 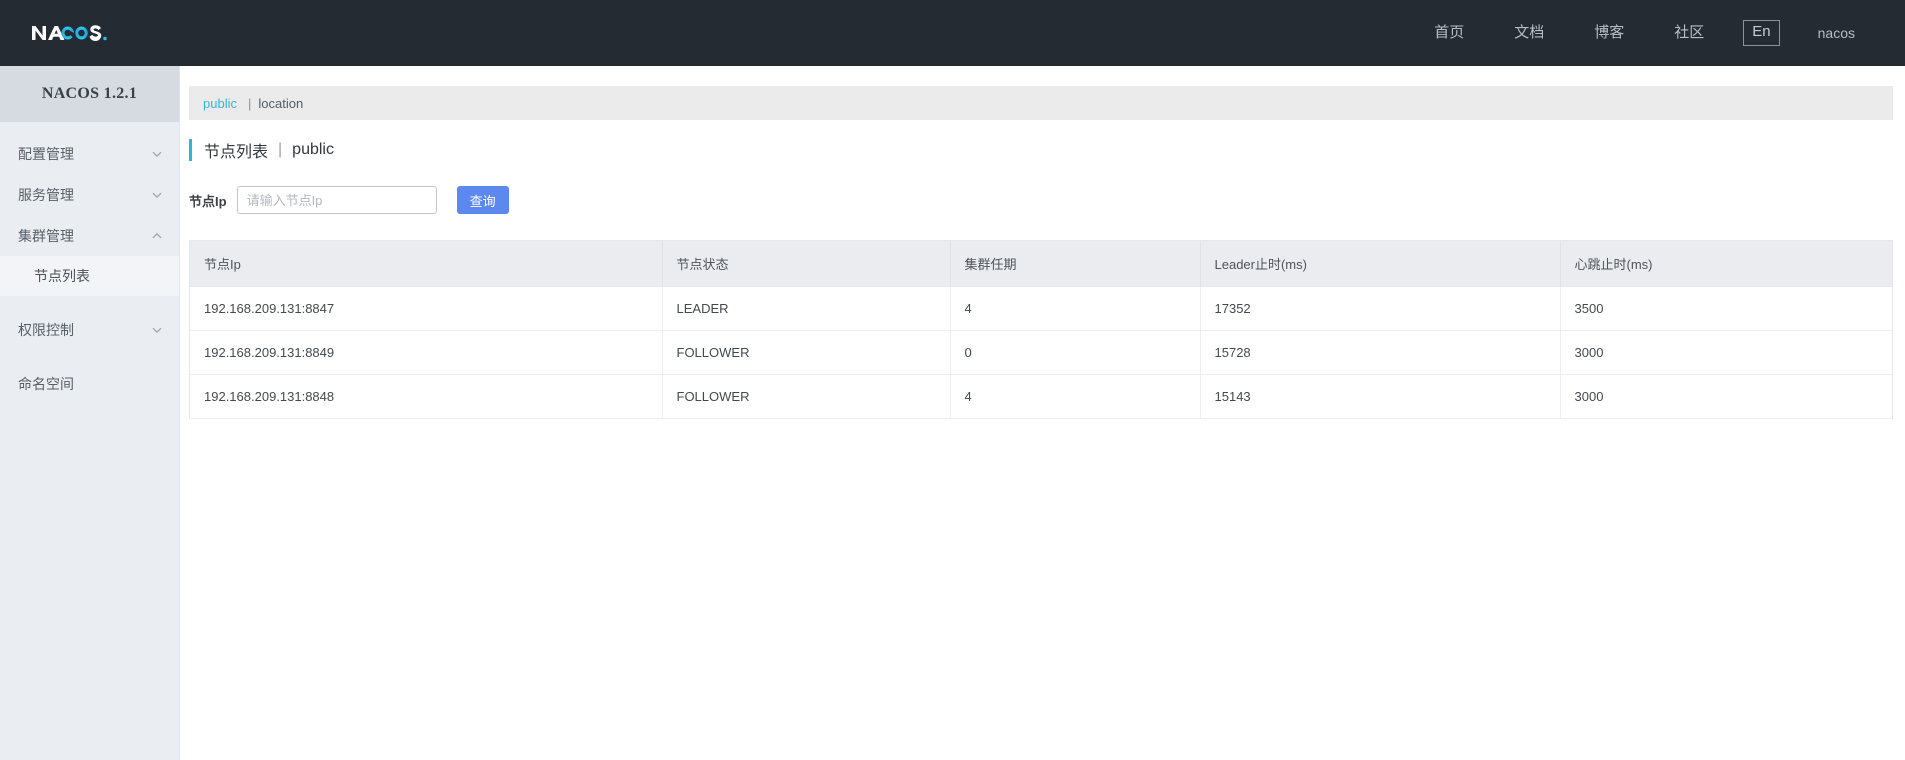 I want to click on page-title-row: 节点列表 | public, so click(x=1047, y=150).